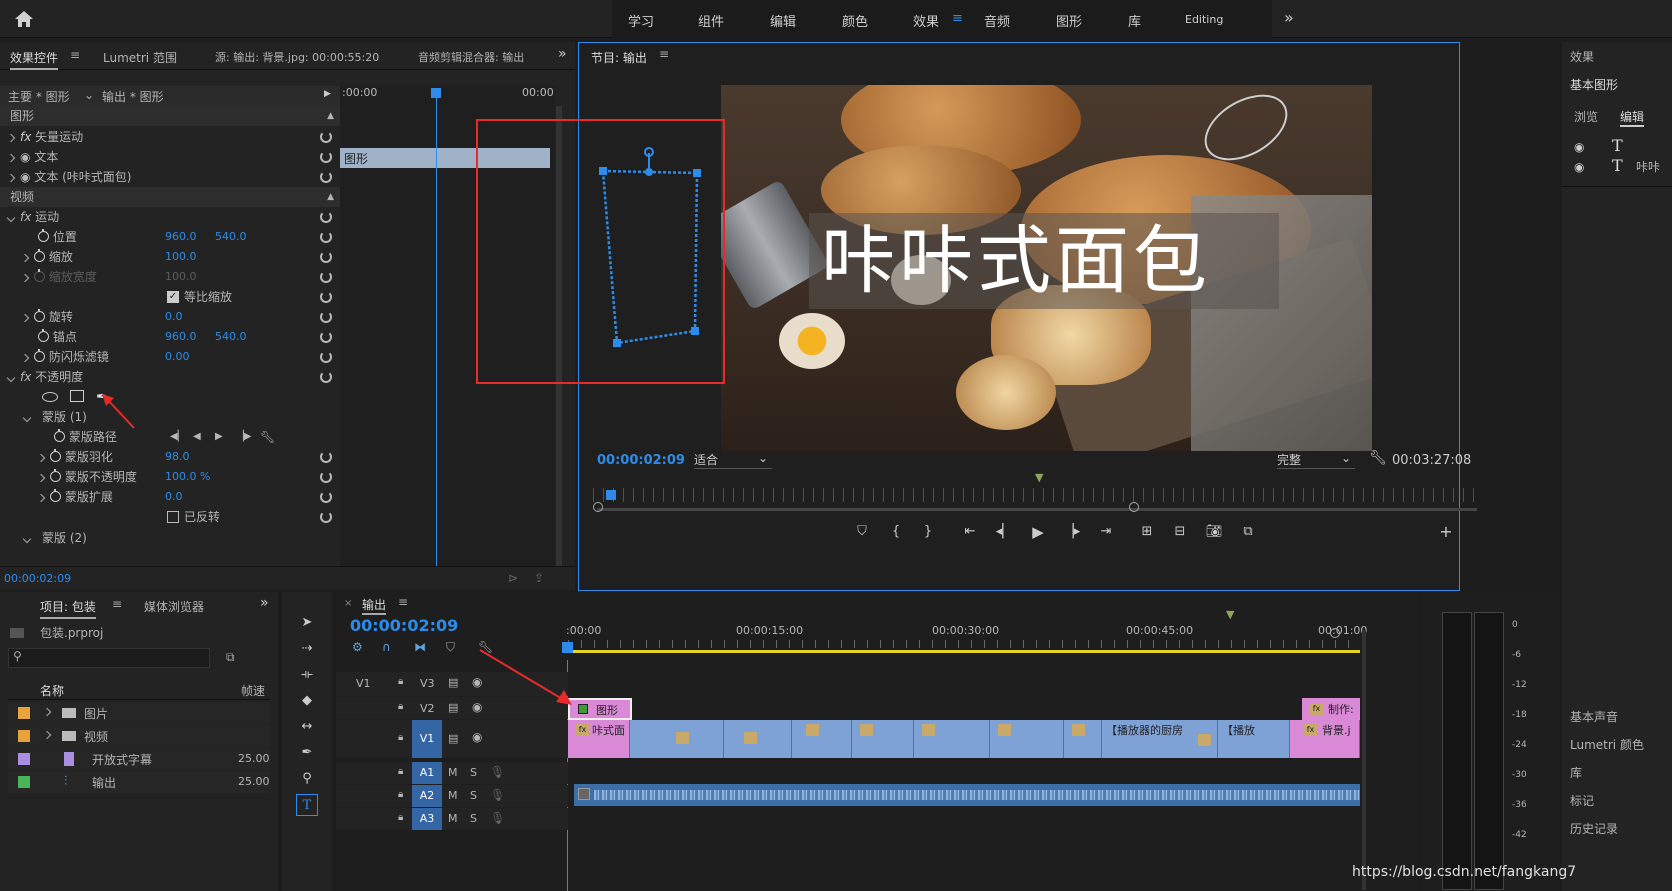 Image resolution: width=1672 pixels, height=891 pixels. What do you see at coordinates (1617, 165) in the screenshot?
I see `text-layer-icon: T` at bounding box center [1617, 165].